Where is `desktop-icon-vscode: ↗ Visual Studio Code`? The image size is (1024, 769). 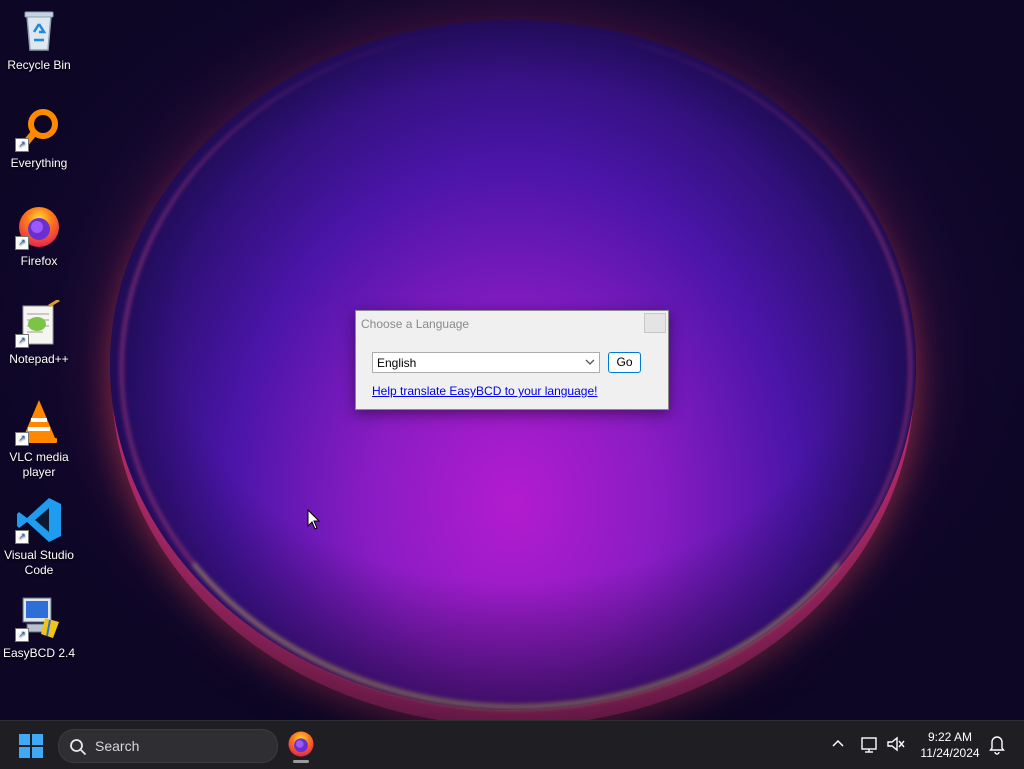
desktop-icon-vscode: ↗ Visual Studio Code is located at coordinates (39, 537).